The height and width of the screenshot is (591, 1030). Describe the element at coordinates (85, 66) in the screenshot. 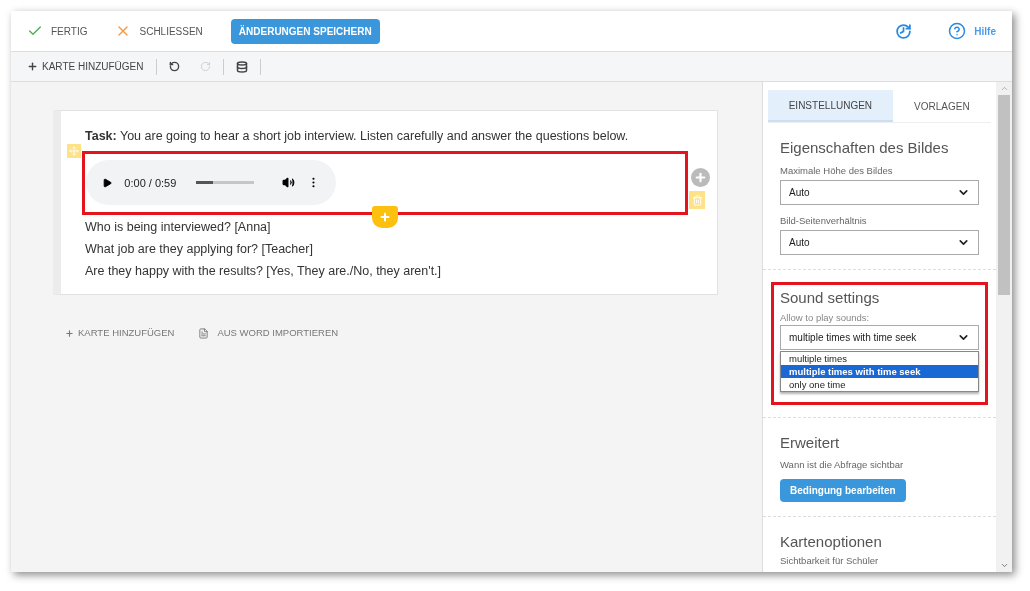

I see `add-card-button: KARTE HINZUFÜGEN` at that location.